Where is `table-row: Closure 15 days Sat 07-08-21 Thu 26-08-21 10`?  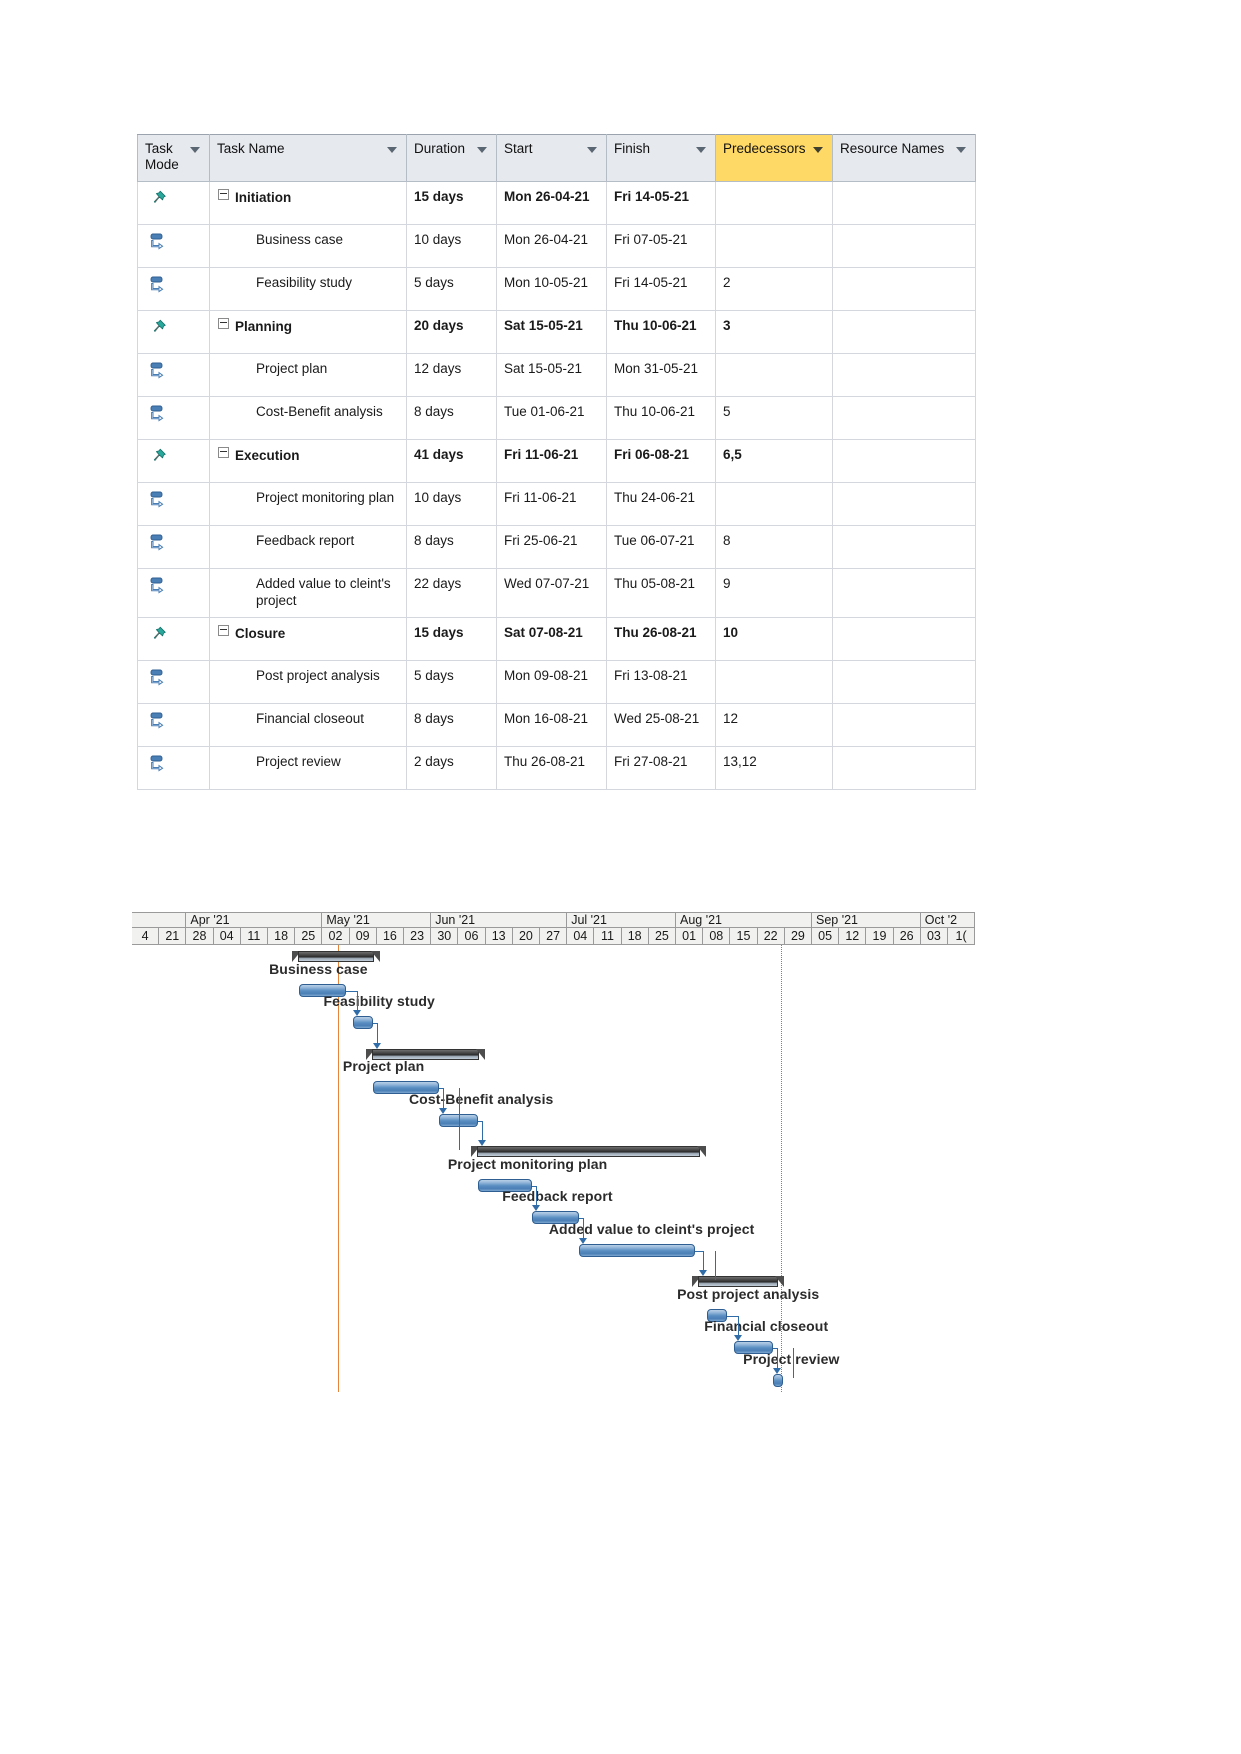 table-row: Closure 15 days Sat 07-08-21 Thu 26-08-21 10 is located at coordinates (556, 639).